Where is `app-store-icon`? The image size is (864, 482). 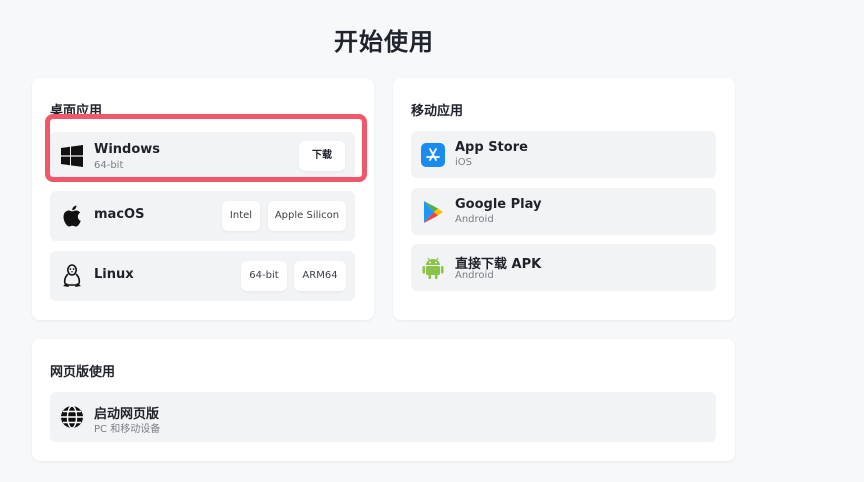
app-store-icon is located at coordinates (433, 154).